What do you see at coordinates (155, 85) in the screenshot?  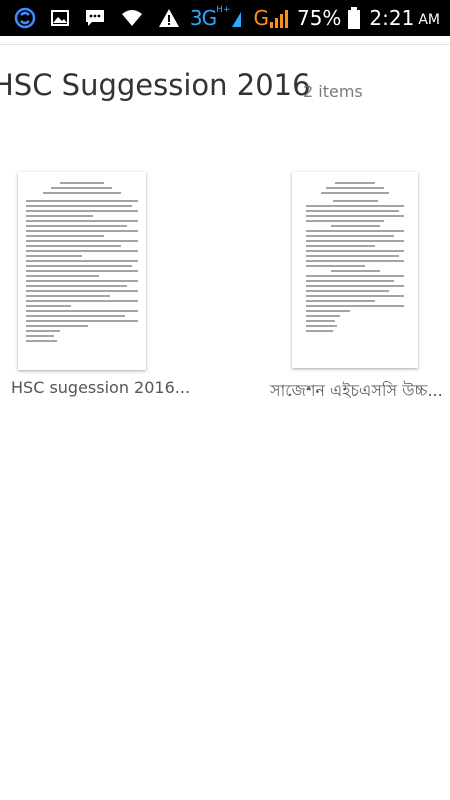 I see `folder-title: HSC Suggession 2016` at bounding box center [155, 85].